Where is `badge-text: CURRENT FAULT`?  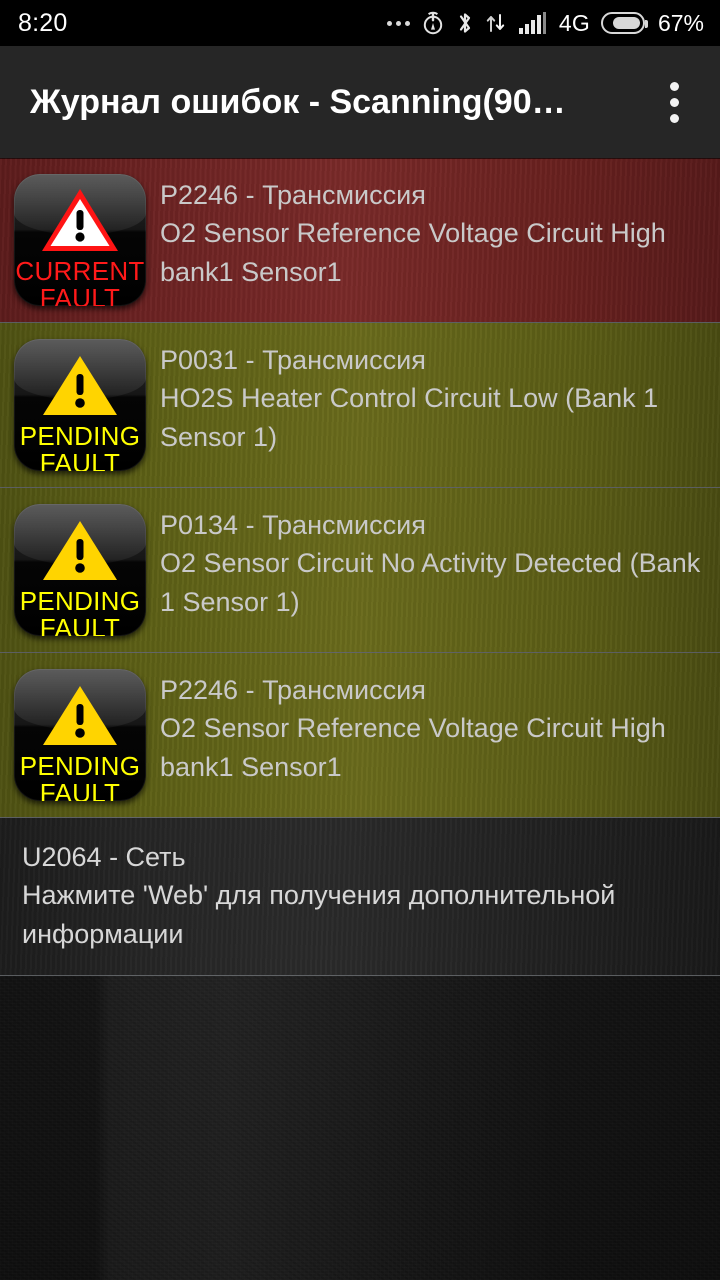 badge-text: CURRENT FAULT is located at coordinates (79, 282).